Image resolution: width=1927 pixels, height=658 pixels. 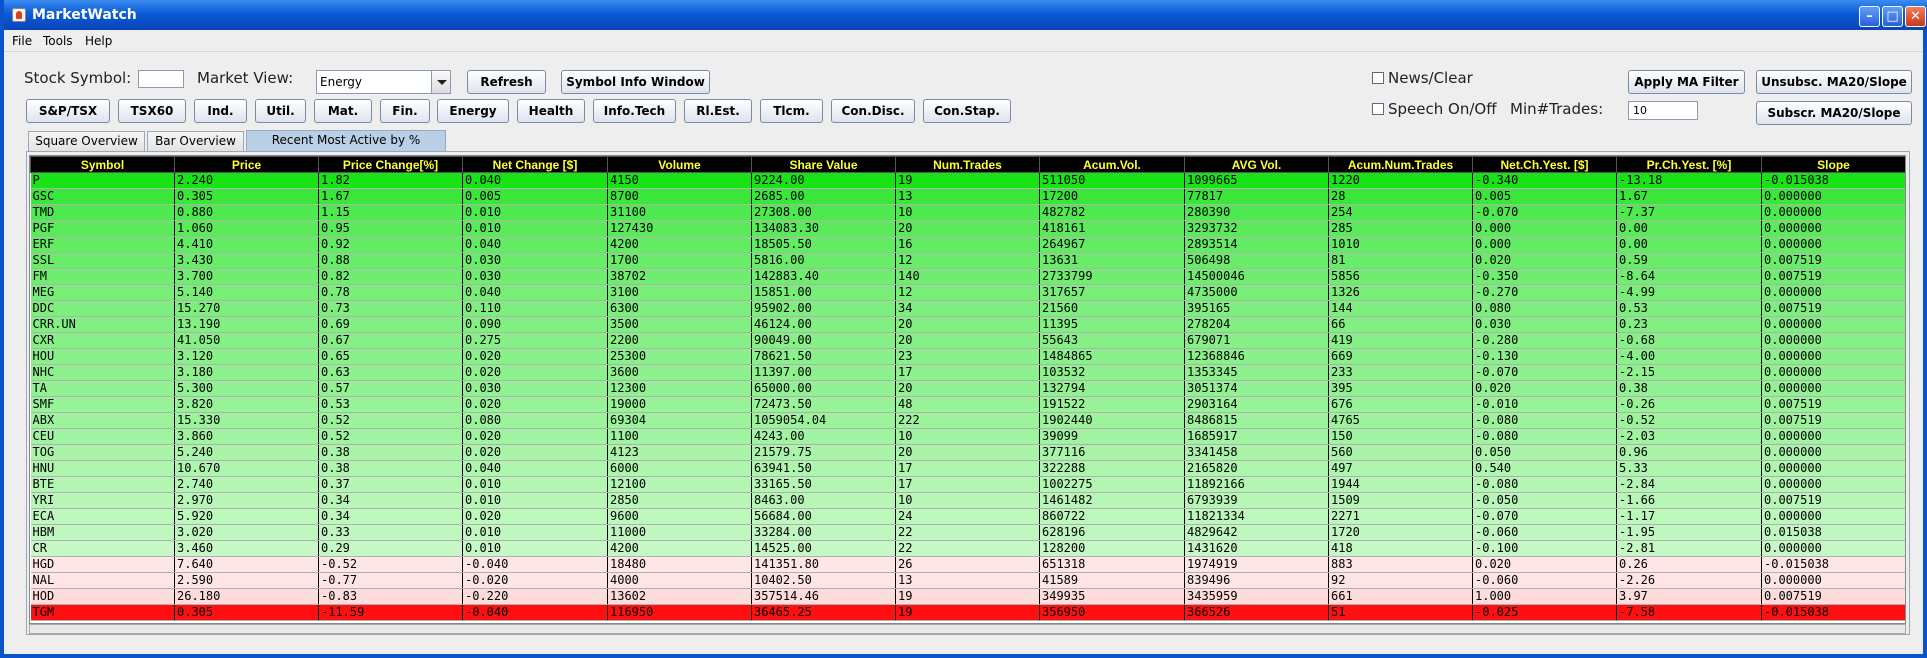 I want to click on refresh-button: Refresh, so click(x=506, y=82).